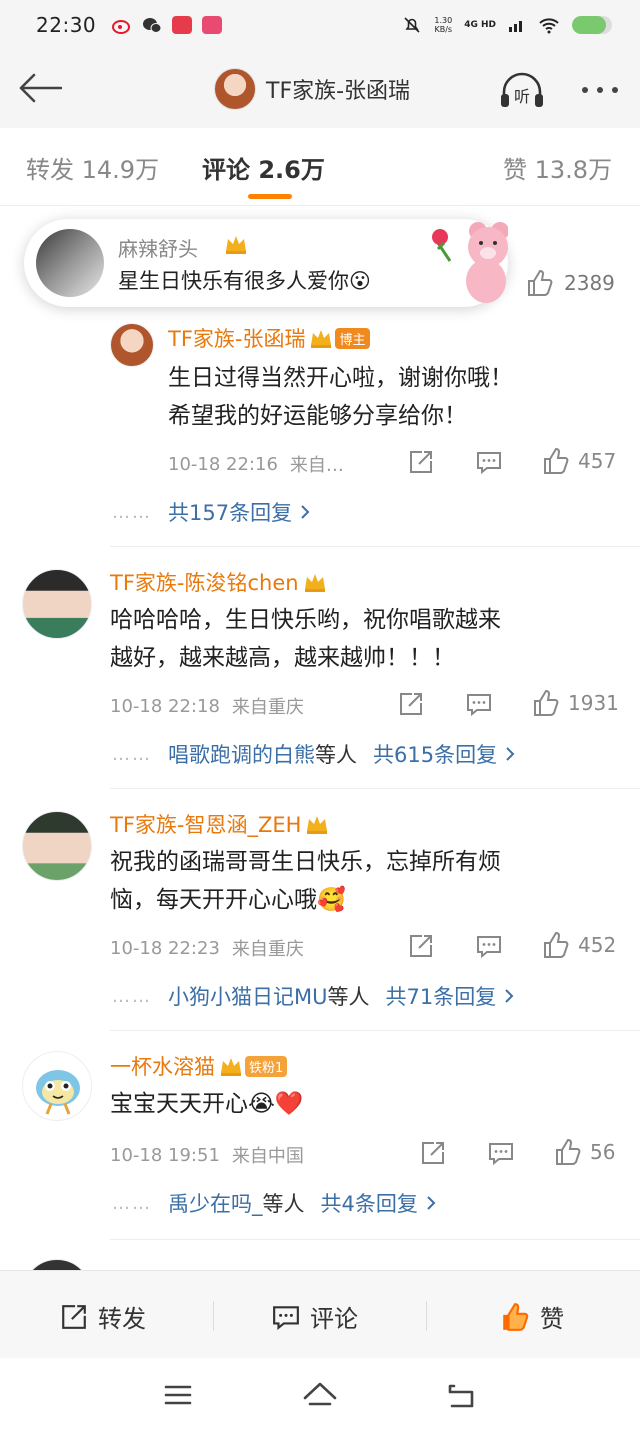 This screenshot has width=640, height=1433. I want to click on replies-user: 禹少在吗_, so click(215, 1204).